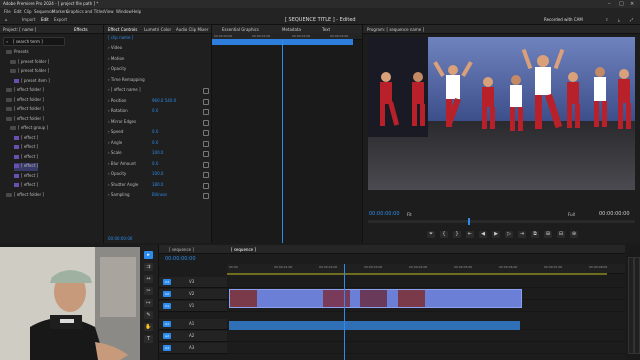 The height and width of the screenshot is (360, 640). What do you see at coordinates (571, 214) in the screenshot?
I see `quality-dropdown: Full` at bounding box center [571, 214].